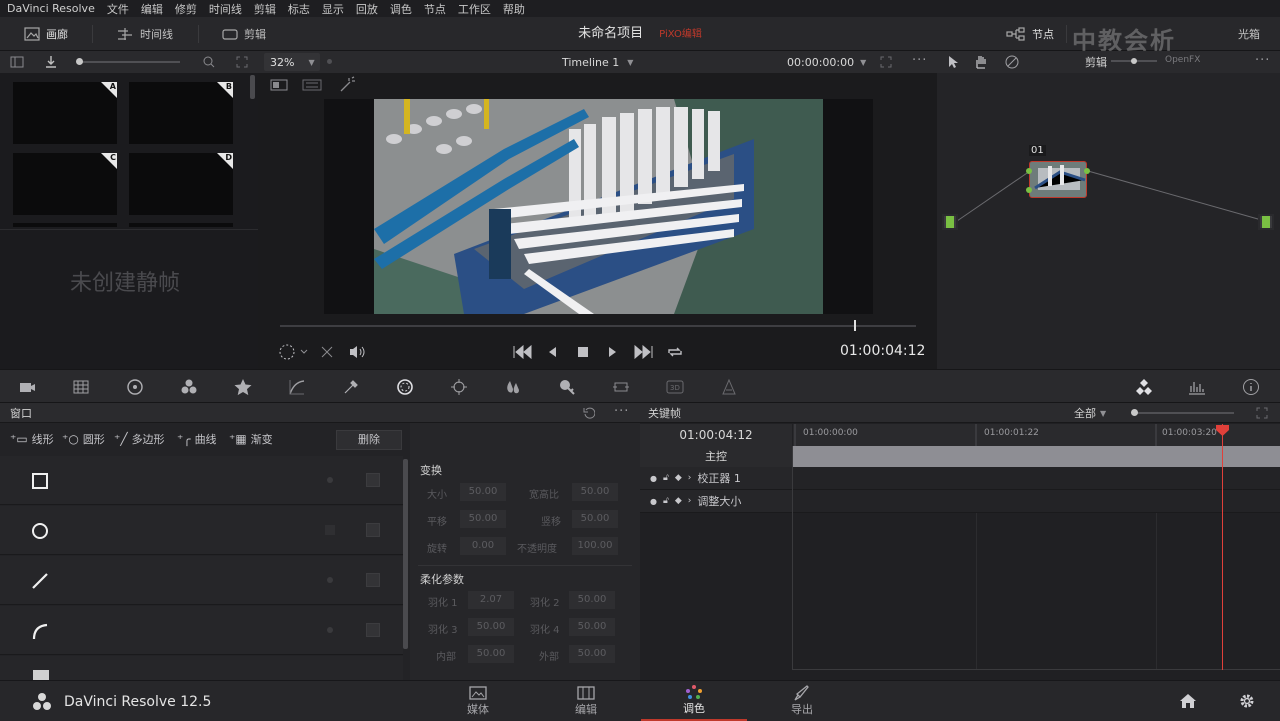 The width and height of the screenshot is (1280, 721). What do you see at coordinates (118, 9) in the screenshot?
I see `menu-file: 文件` at bounding box center [118, 9].